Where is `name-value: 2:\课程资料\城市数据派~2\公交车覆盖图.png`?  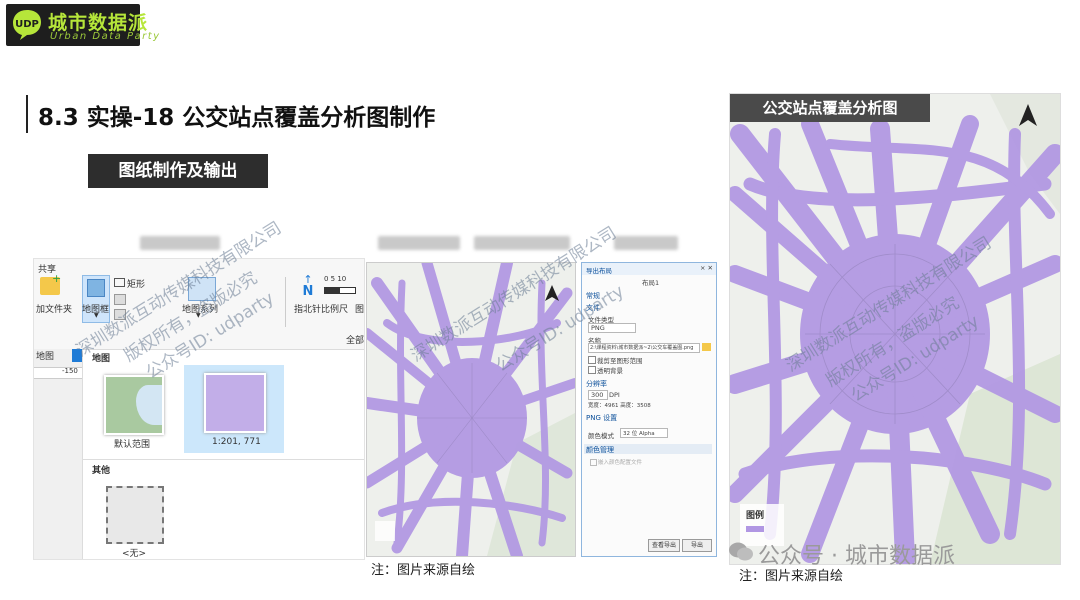 name-value: 2:\课程资料\城市数据派~2\公交车覆盖图.png is located at coordinates (642, 348).